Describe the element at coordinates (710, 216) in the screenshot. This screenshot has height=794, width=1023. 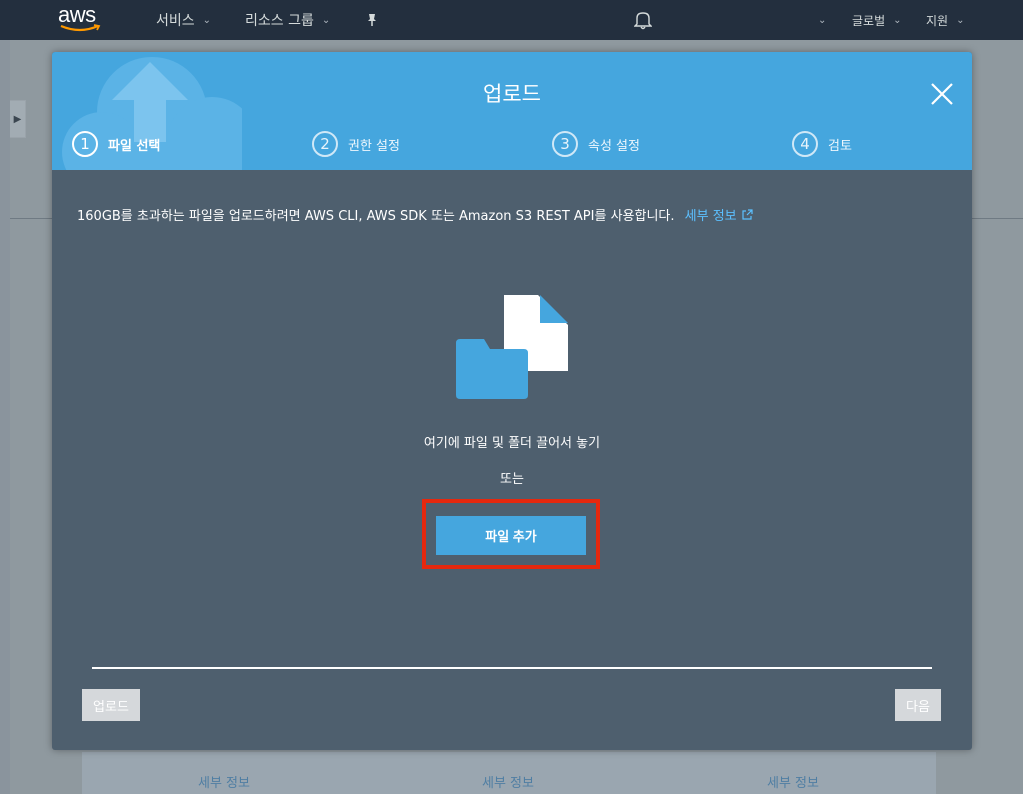
I see `details-link-label: 세부 정보` at that location.